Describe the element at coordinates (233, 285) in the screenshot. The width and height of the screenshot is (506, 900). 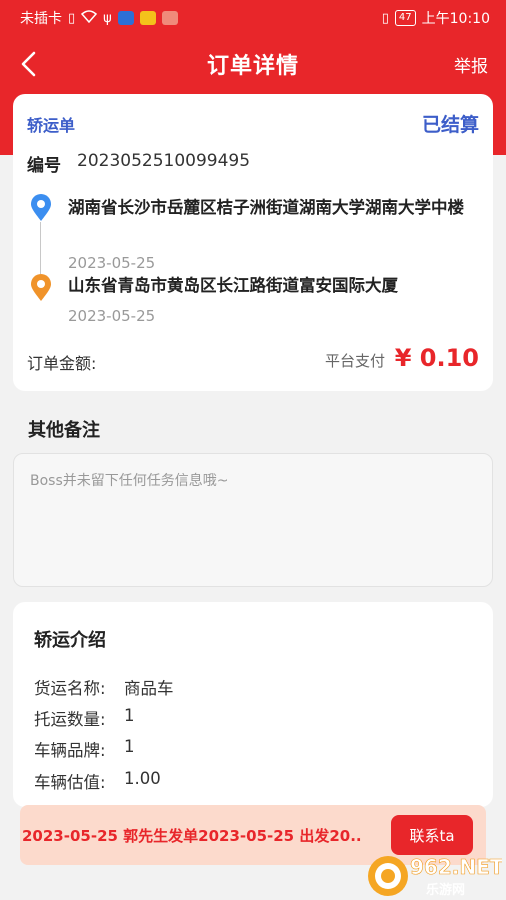
I see `destination-address: 山东省青岛市黄岛区长江路街道富安国际大厦` at that location.